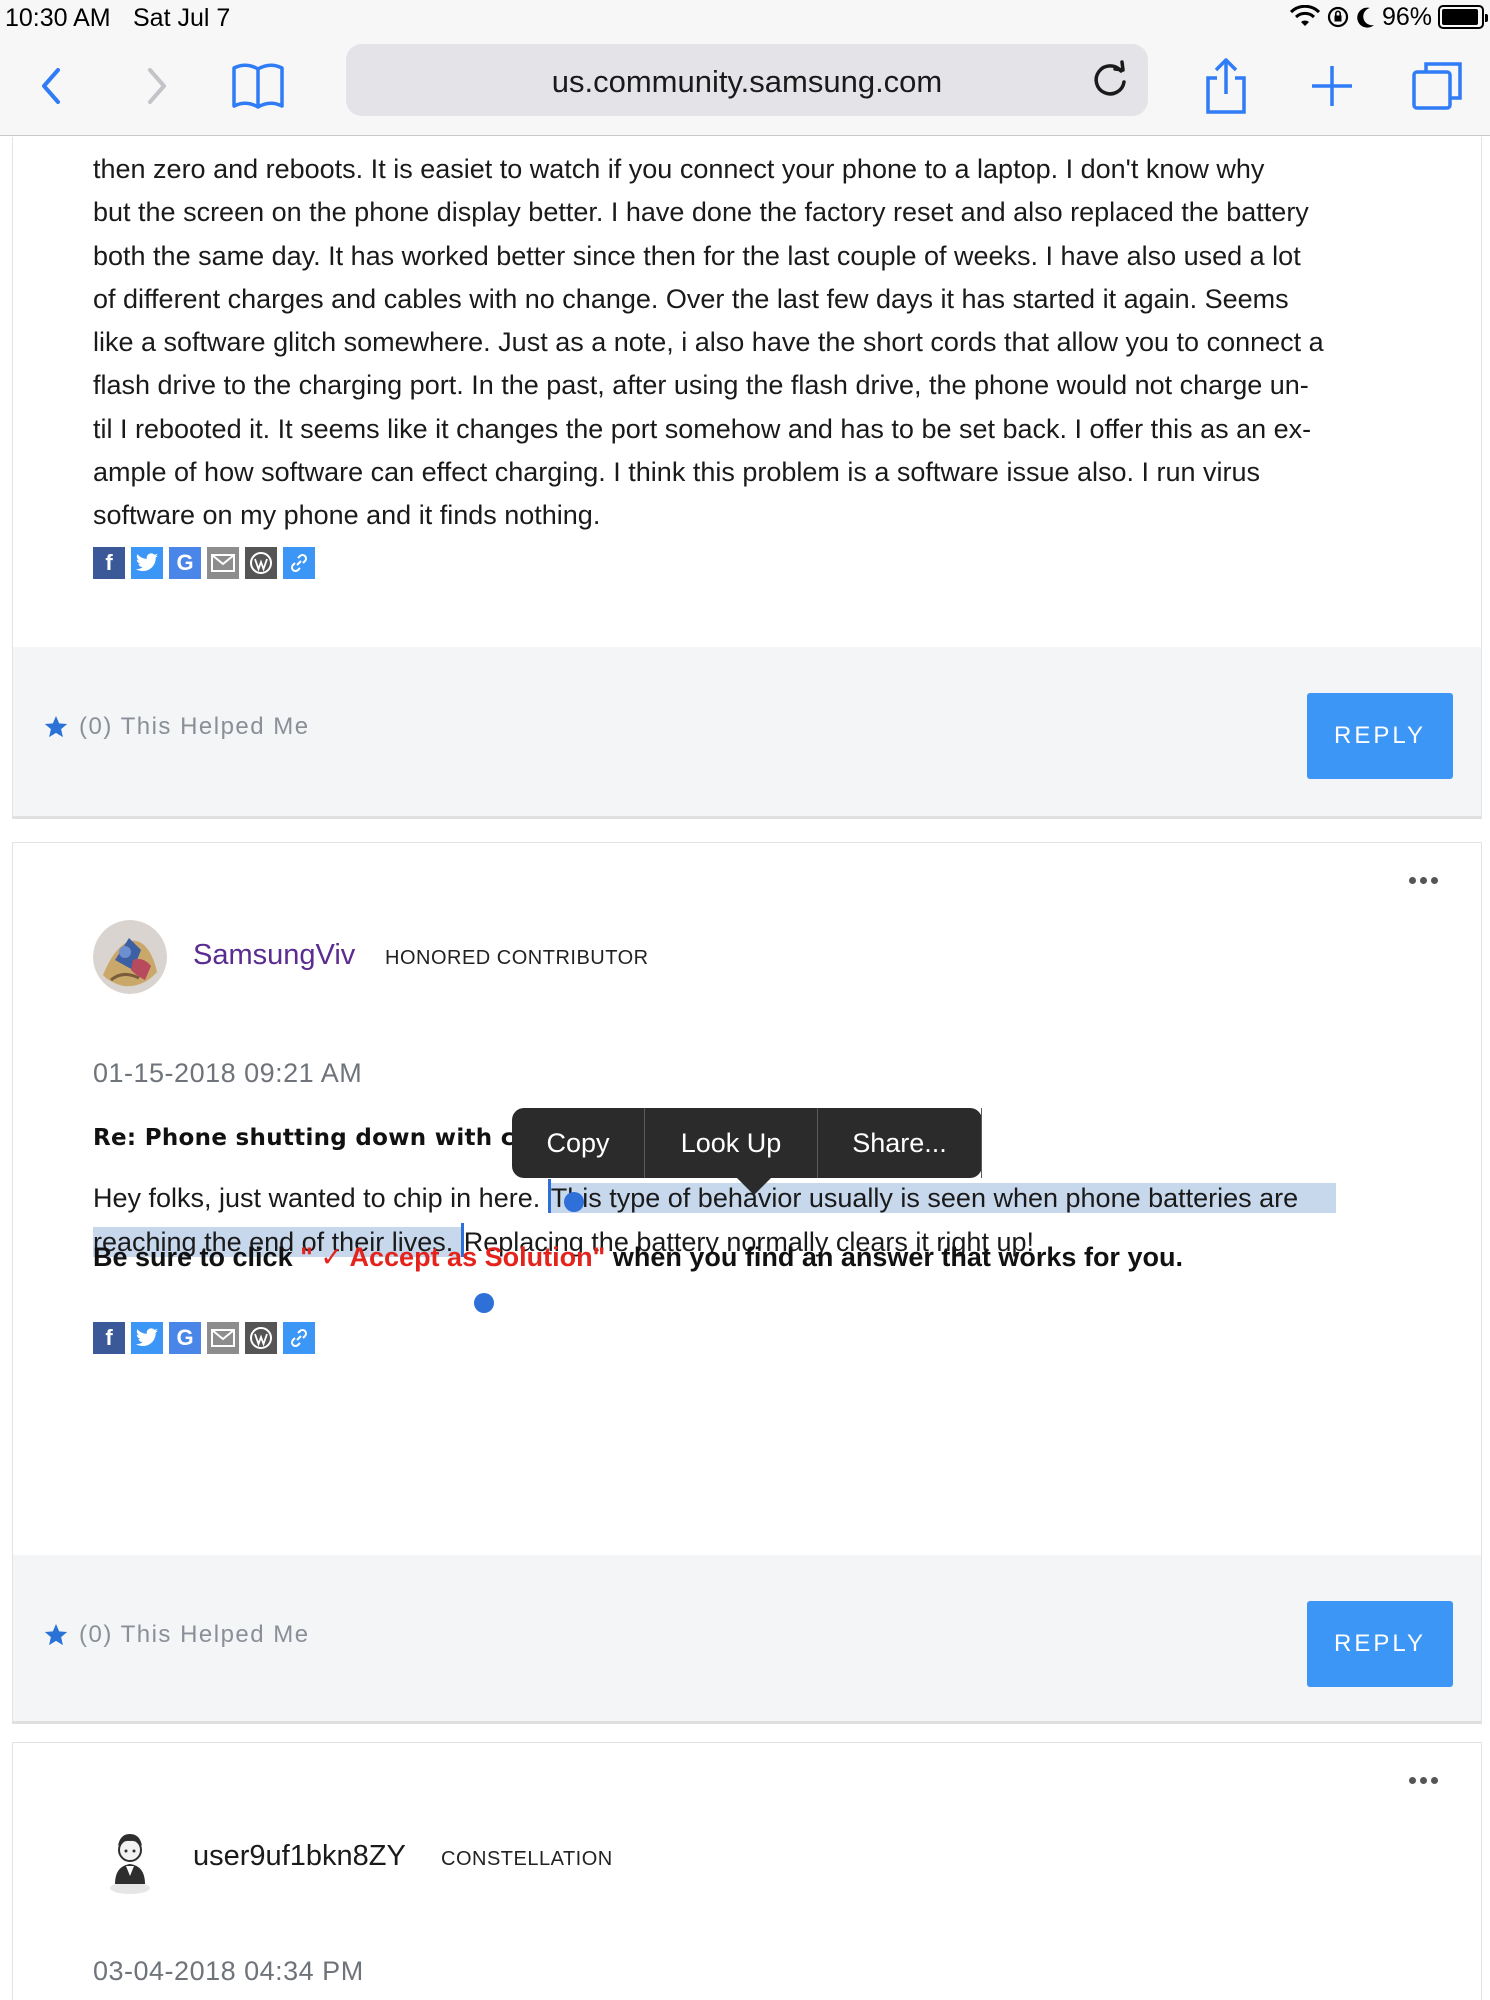  What do you see at coordinates (1332, 86) in the screenshot?
I see `new-tab-icon` at bounding box center [1332, 86].